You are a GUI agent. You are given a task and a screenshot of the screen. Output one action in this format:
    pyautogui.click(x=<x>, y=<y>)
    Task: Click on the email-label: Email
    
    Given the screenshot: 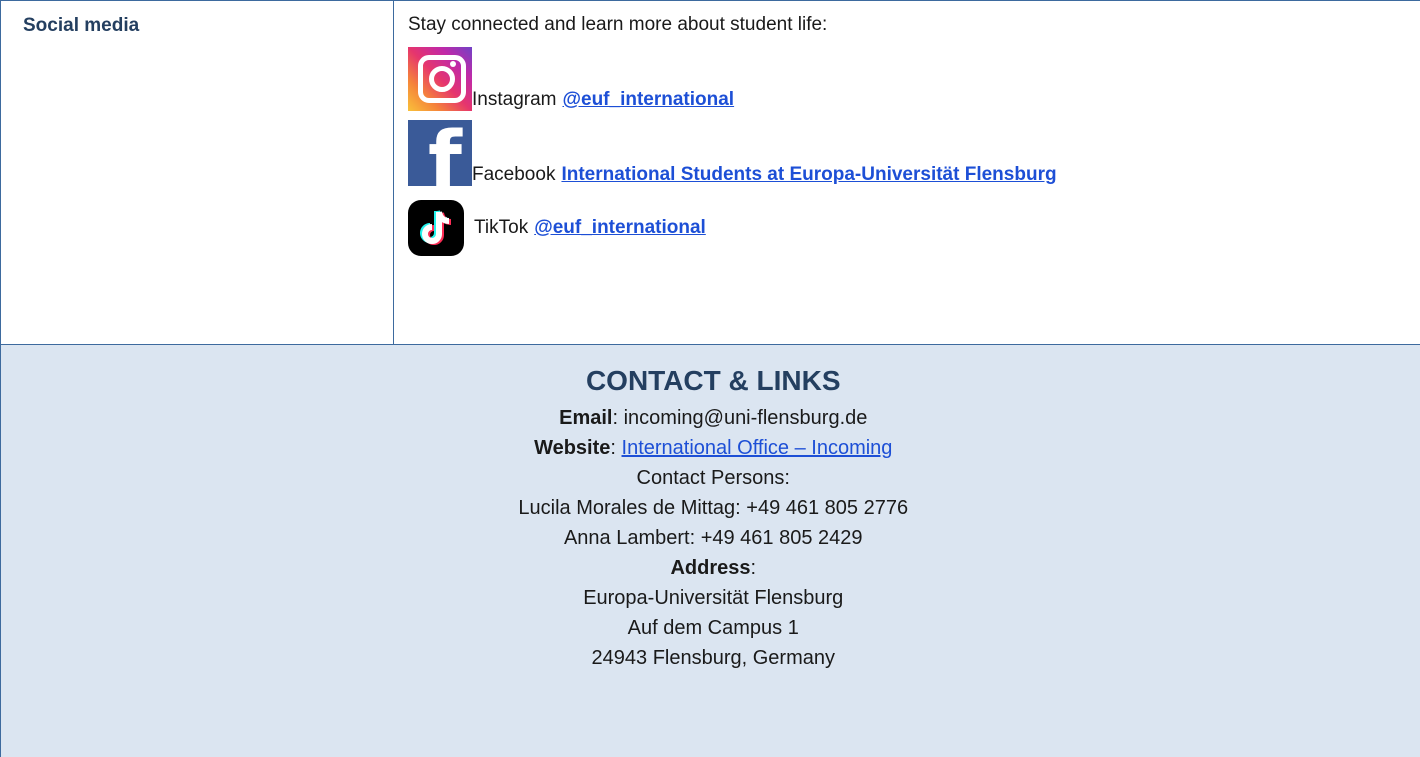 What is the action you would take?
    pyautogui.click(x=585, y=418)
    